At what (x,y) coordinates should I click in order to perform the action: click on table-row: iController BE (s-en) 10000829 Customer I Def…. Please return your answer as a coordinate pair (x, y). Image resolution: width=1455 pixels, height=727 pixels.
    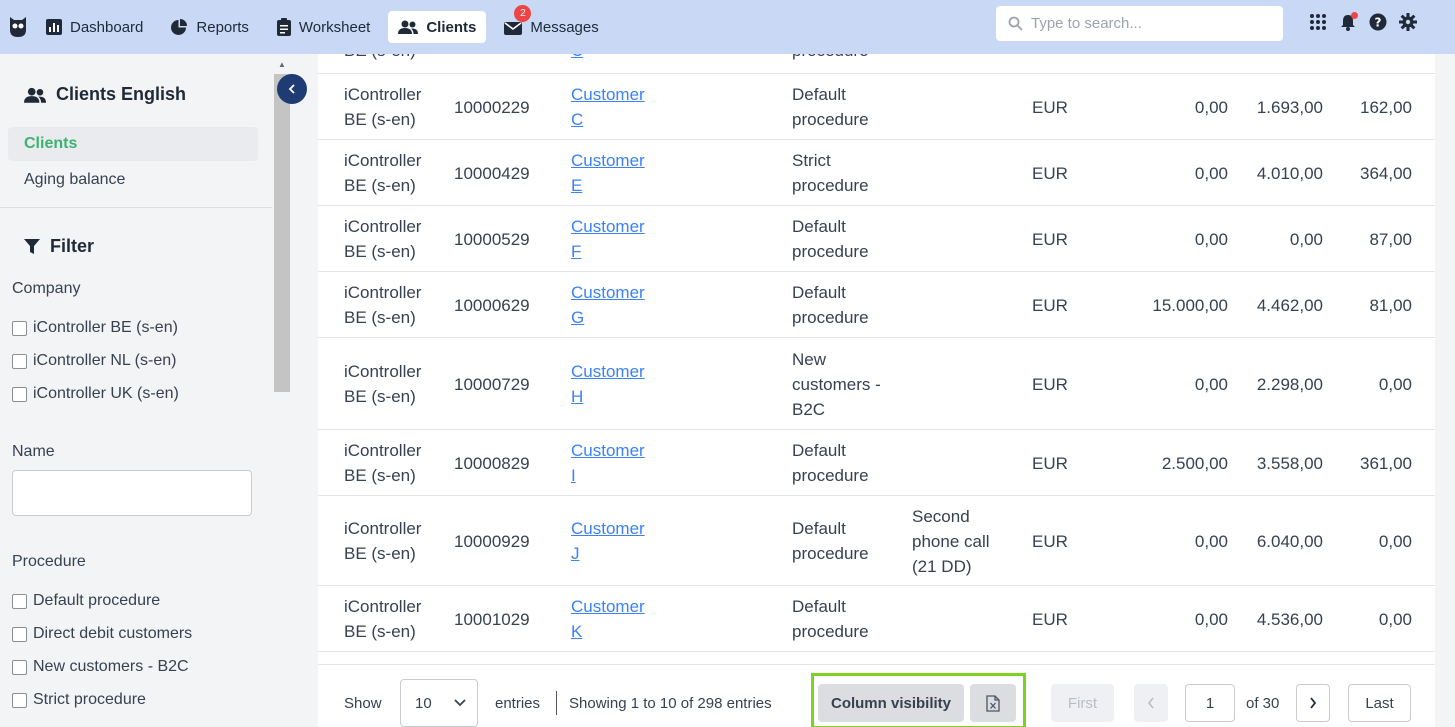
    Looking at the image, I should click on (876, 463).